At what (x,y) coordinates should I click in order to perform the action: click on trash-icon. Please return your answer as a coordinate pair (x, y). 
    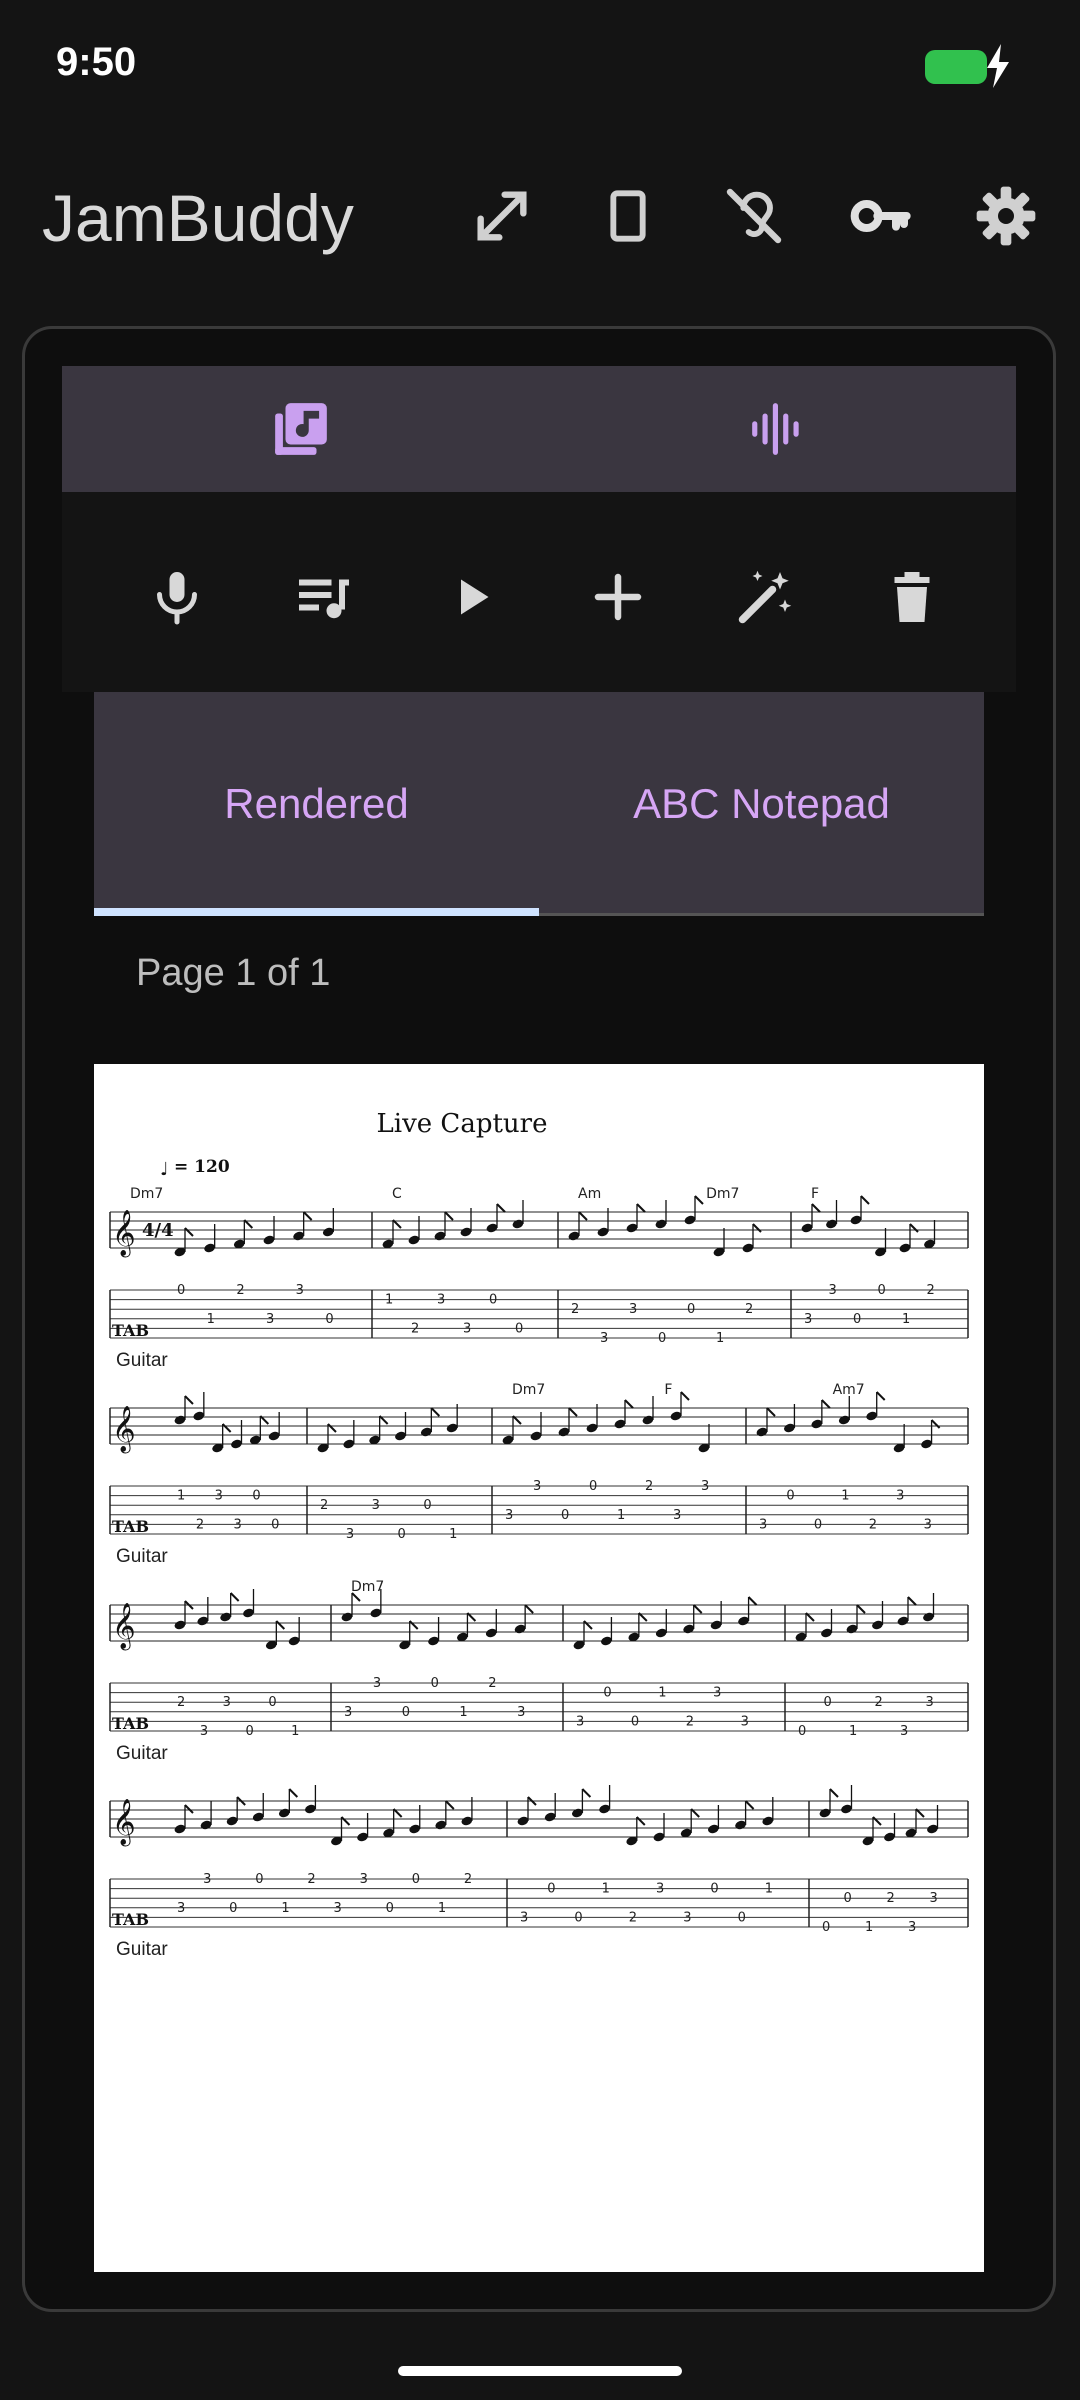
    Looking at the image, I should click on (912, 597).